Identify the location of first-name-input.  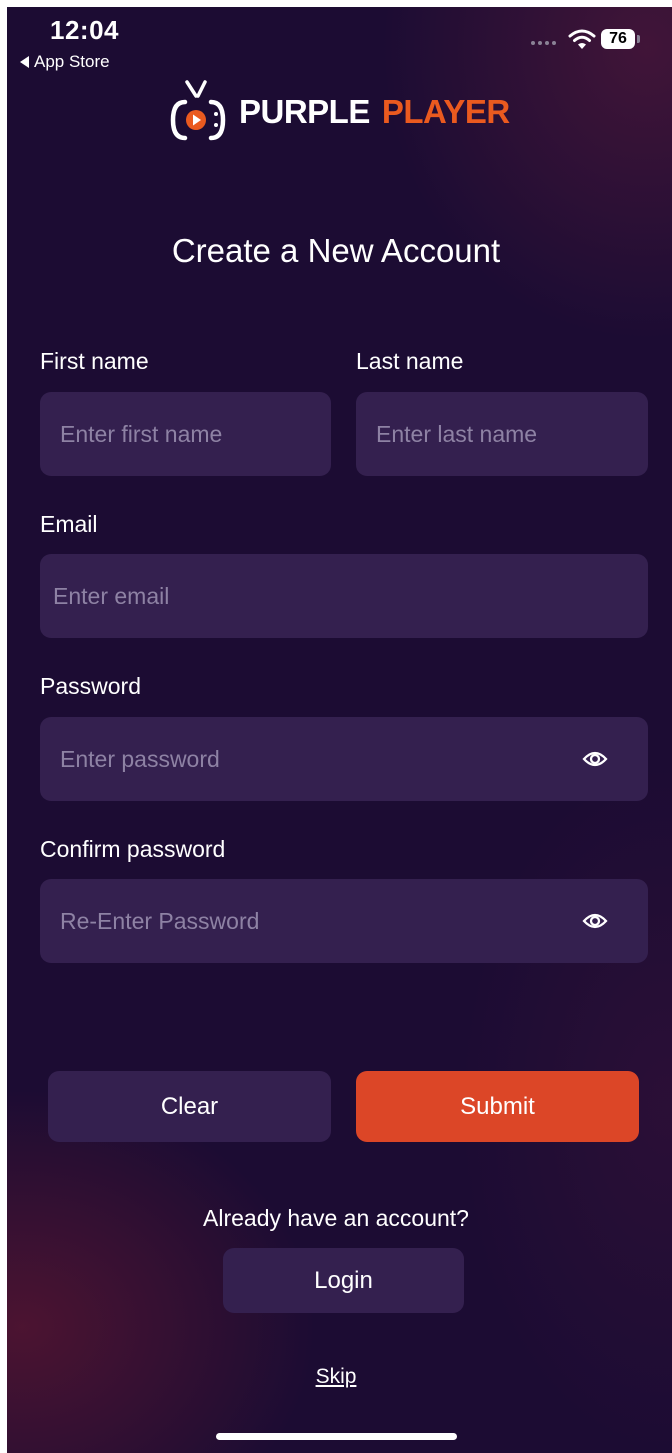
(185, 434).